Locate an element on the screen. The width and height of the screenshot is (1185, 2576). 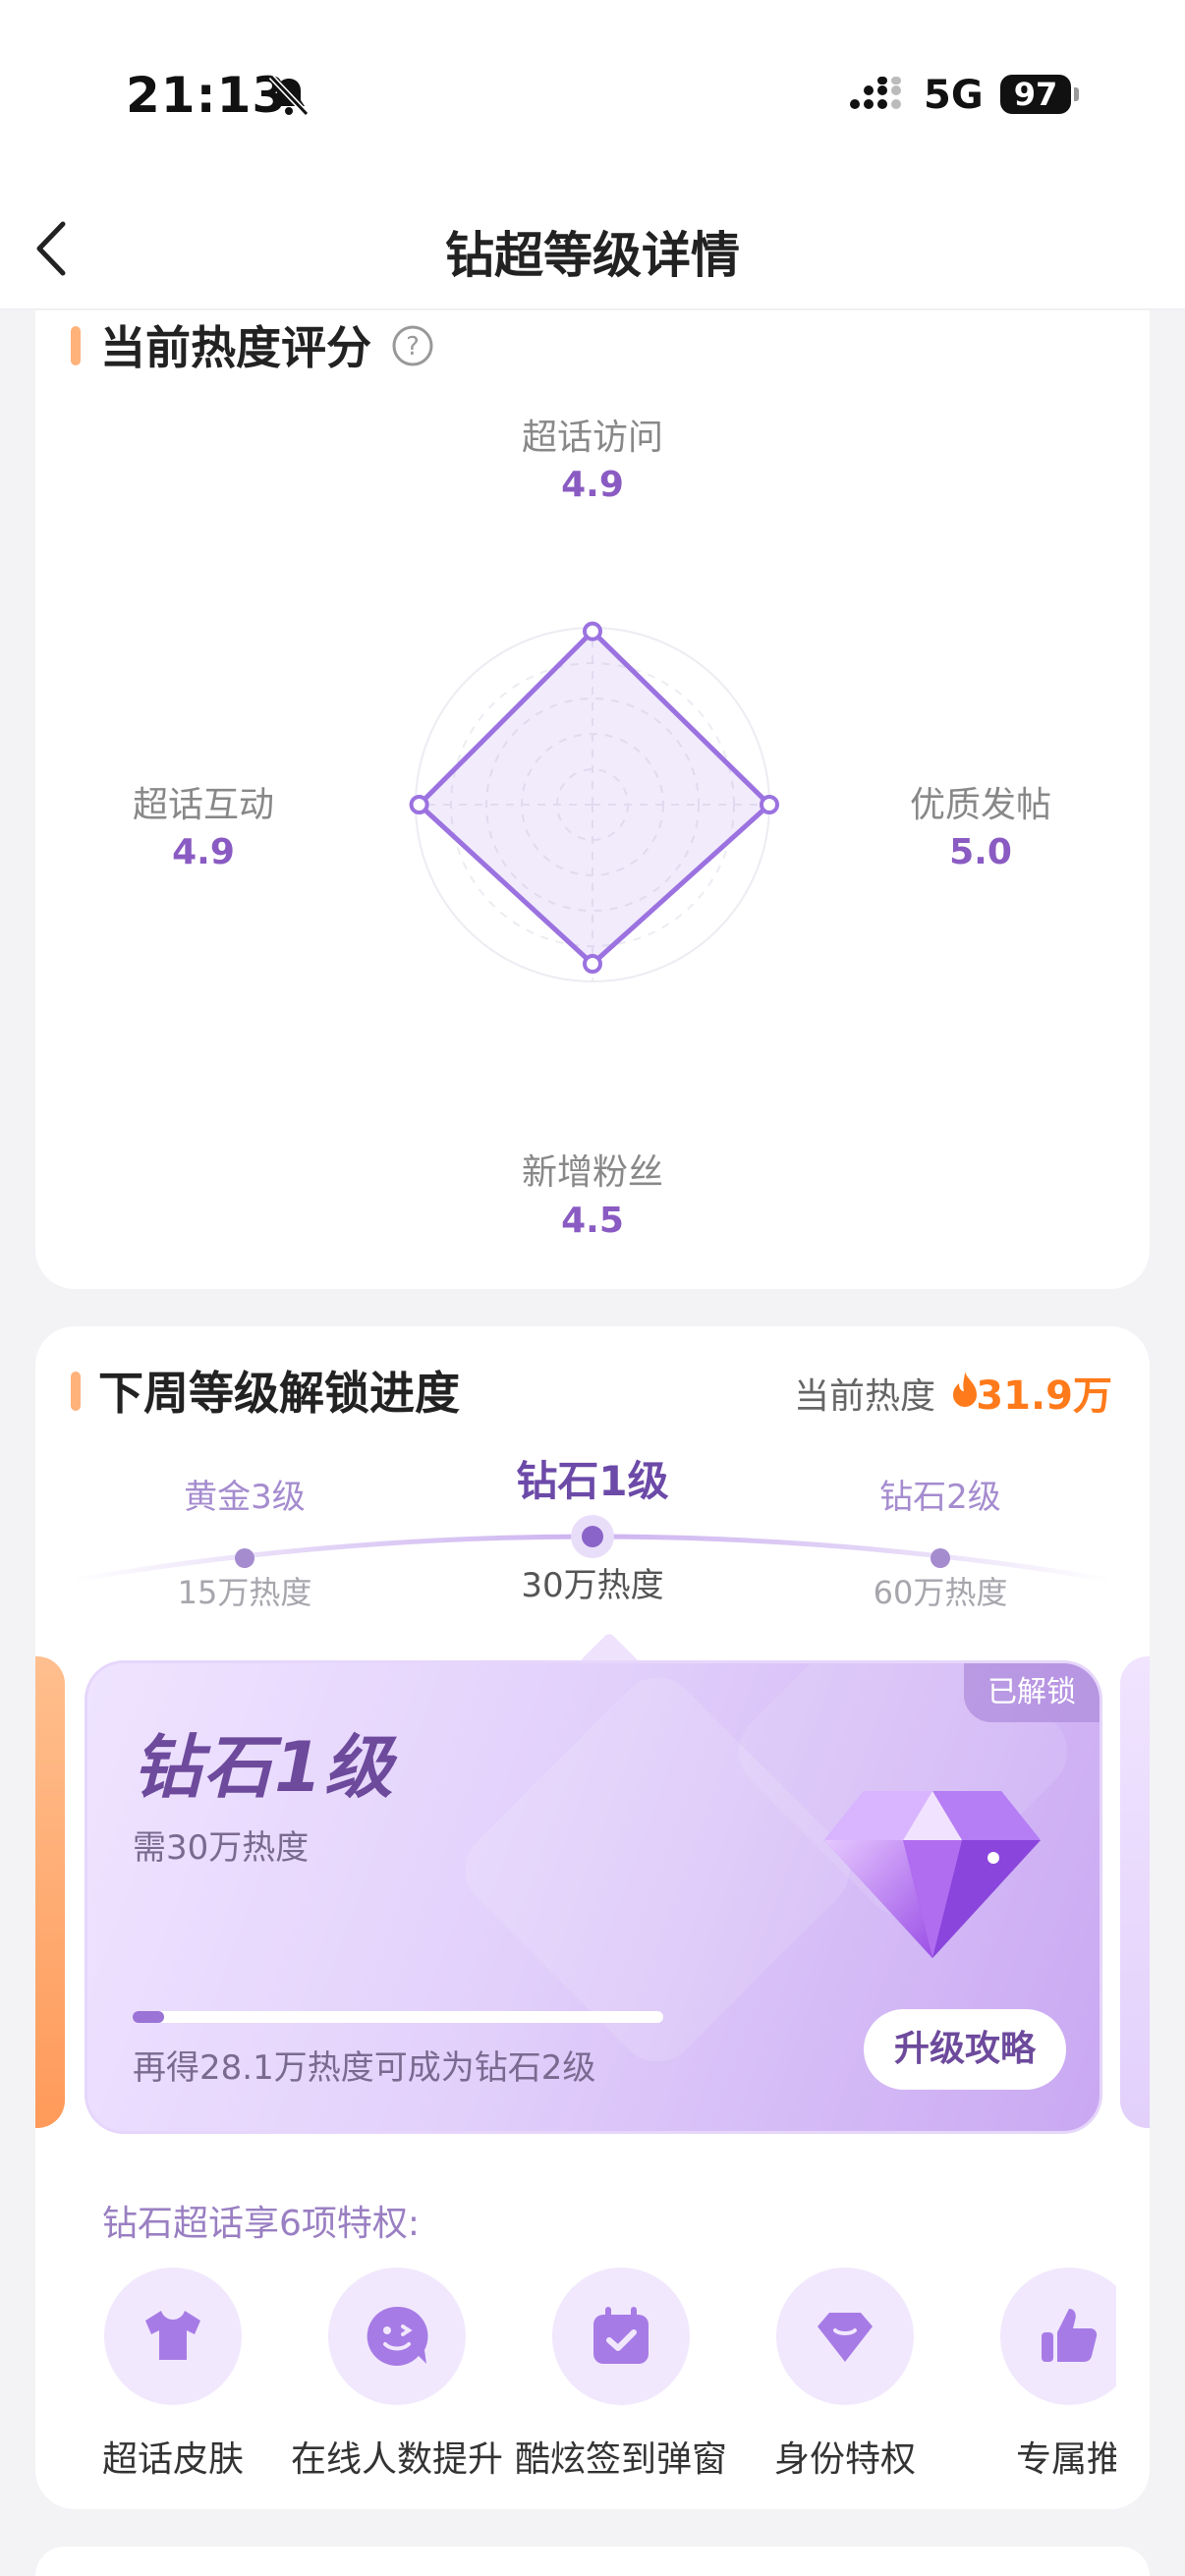
battery-indicator: 97 is located at coordinates (1035, 94).